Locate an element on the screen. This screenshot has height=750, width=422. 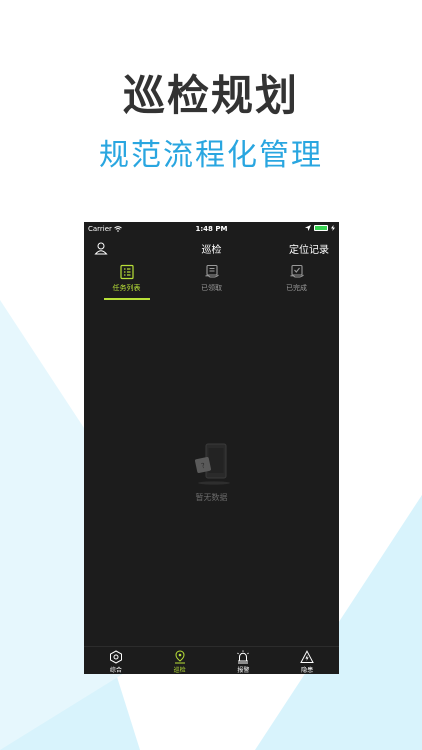
tab-received: 已领取 is located at coordinates (211, 282).